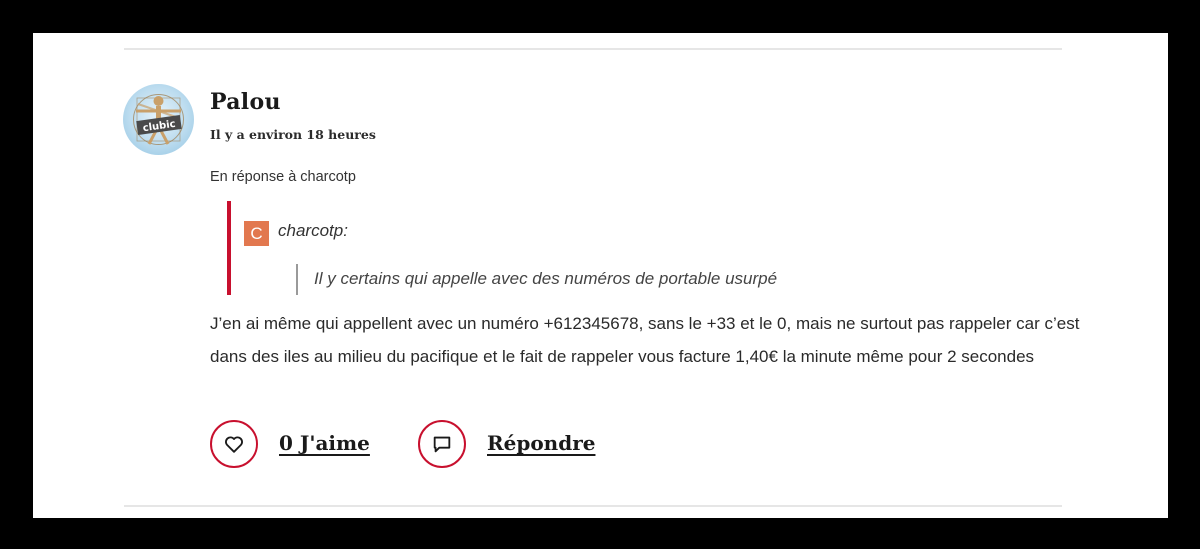 The width and height of the screenshot is (1200, 549). Describe the element at coordinates (593, 49) in the screenshot. I see `top-divider` at that location.